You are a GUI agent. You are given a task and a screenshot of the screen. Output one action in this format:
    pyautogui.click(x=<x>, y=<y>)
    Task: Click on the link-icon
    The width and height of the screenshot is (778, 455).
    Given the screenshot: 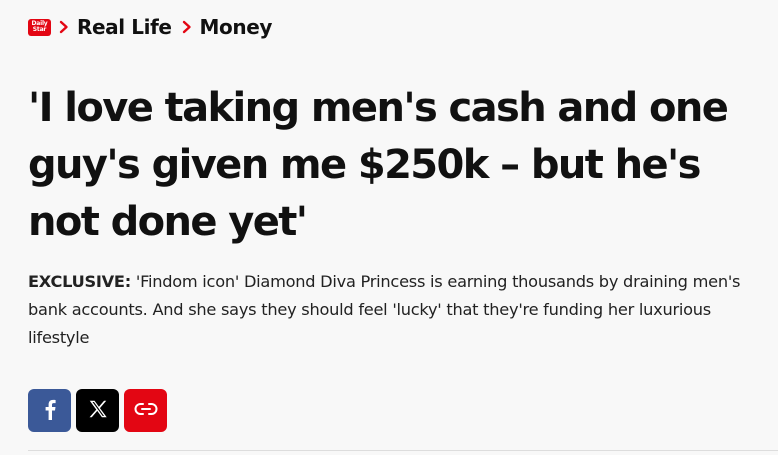 What is the action you would take?
    pyautogui.click(x=146, y=410)
    